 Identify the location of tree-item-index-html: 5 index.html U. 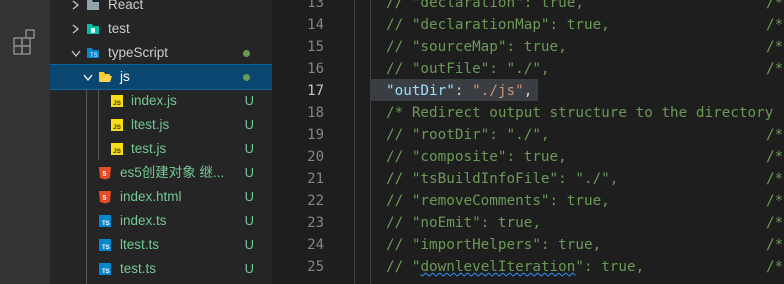
(161, 197).